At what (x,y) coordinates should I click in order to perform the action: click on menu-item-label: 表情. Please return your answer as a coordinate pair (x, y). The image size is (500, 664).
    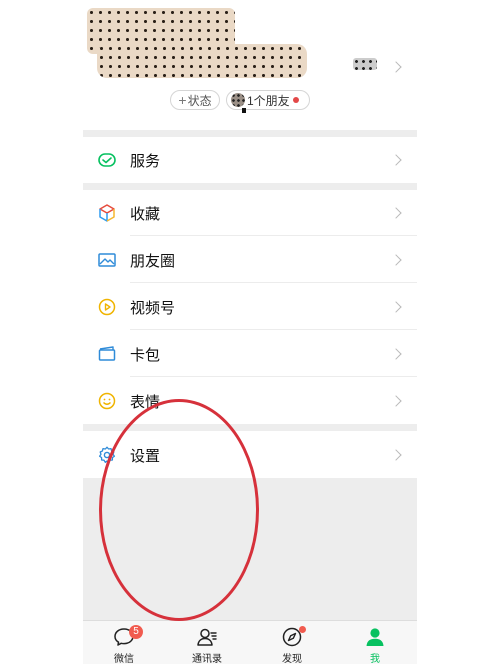
    Looking at the image, I should click on (145, 402).